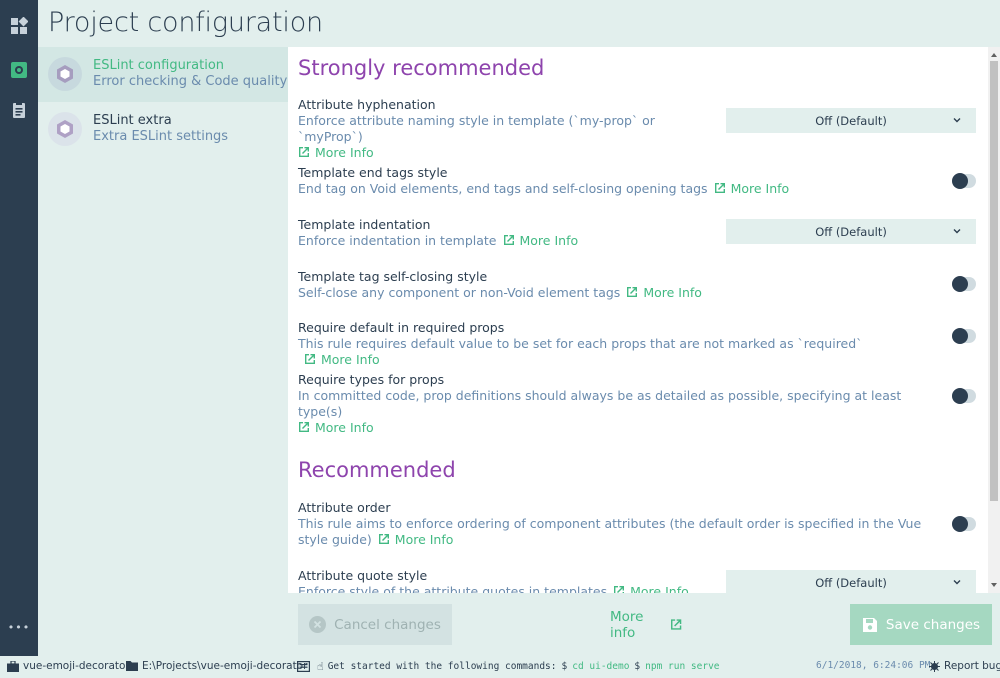 This screenshot has height=678, width=1000. What do you see at coordinates (994, 55) in the screenshot?
I see `scroll-up-arrow` at bounding box center [994, 55].